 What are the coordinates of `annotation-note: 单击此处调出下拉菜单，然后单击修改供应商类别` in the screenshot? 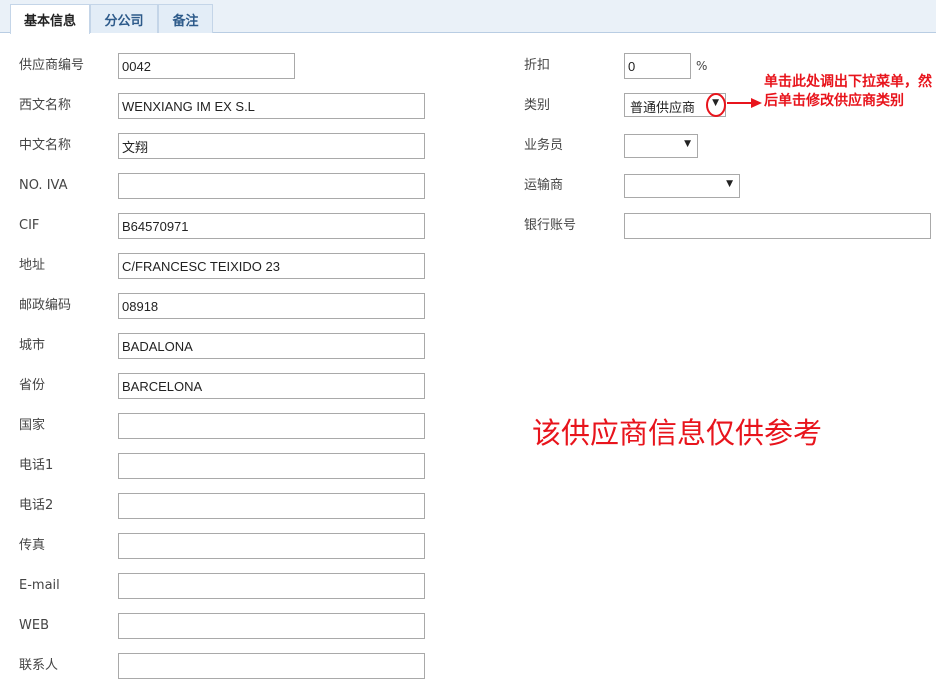 It's located at (848, 91).